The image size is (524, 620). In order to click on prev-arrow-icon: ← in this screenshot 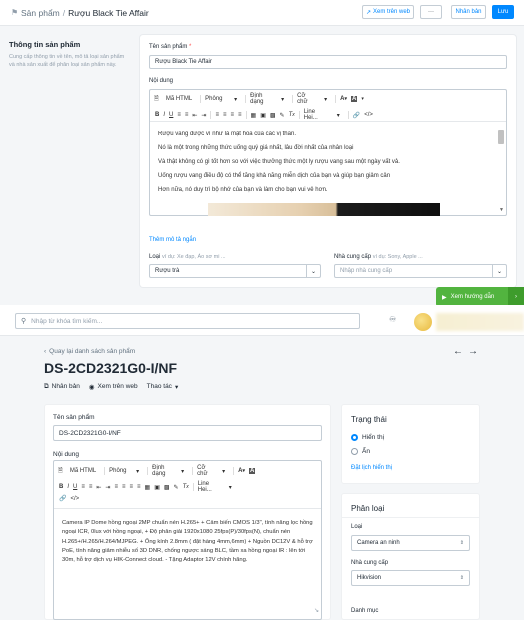, I will do `click(458, 351)`.